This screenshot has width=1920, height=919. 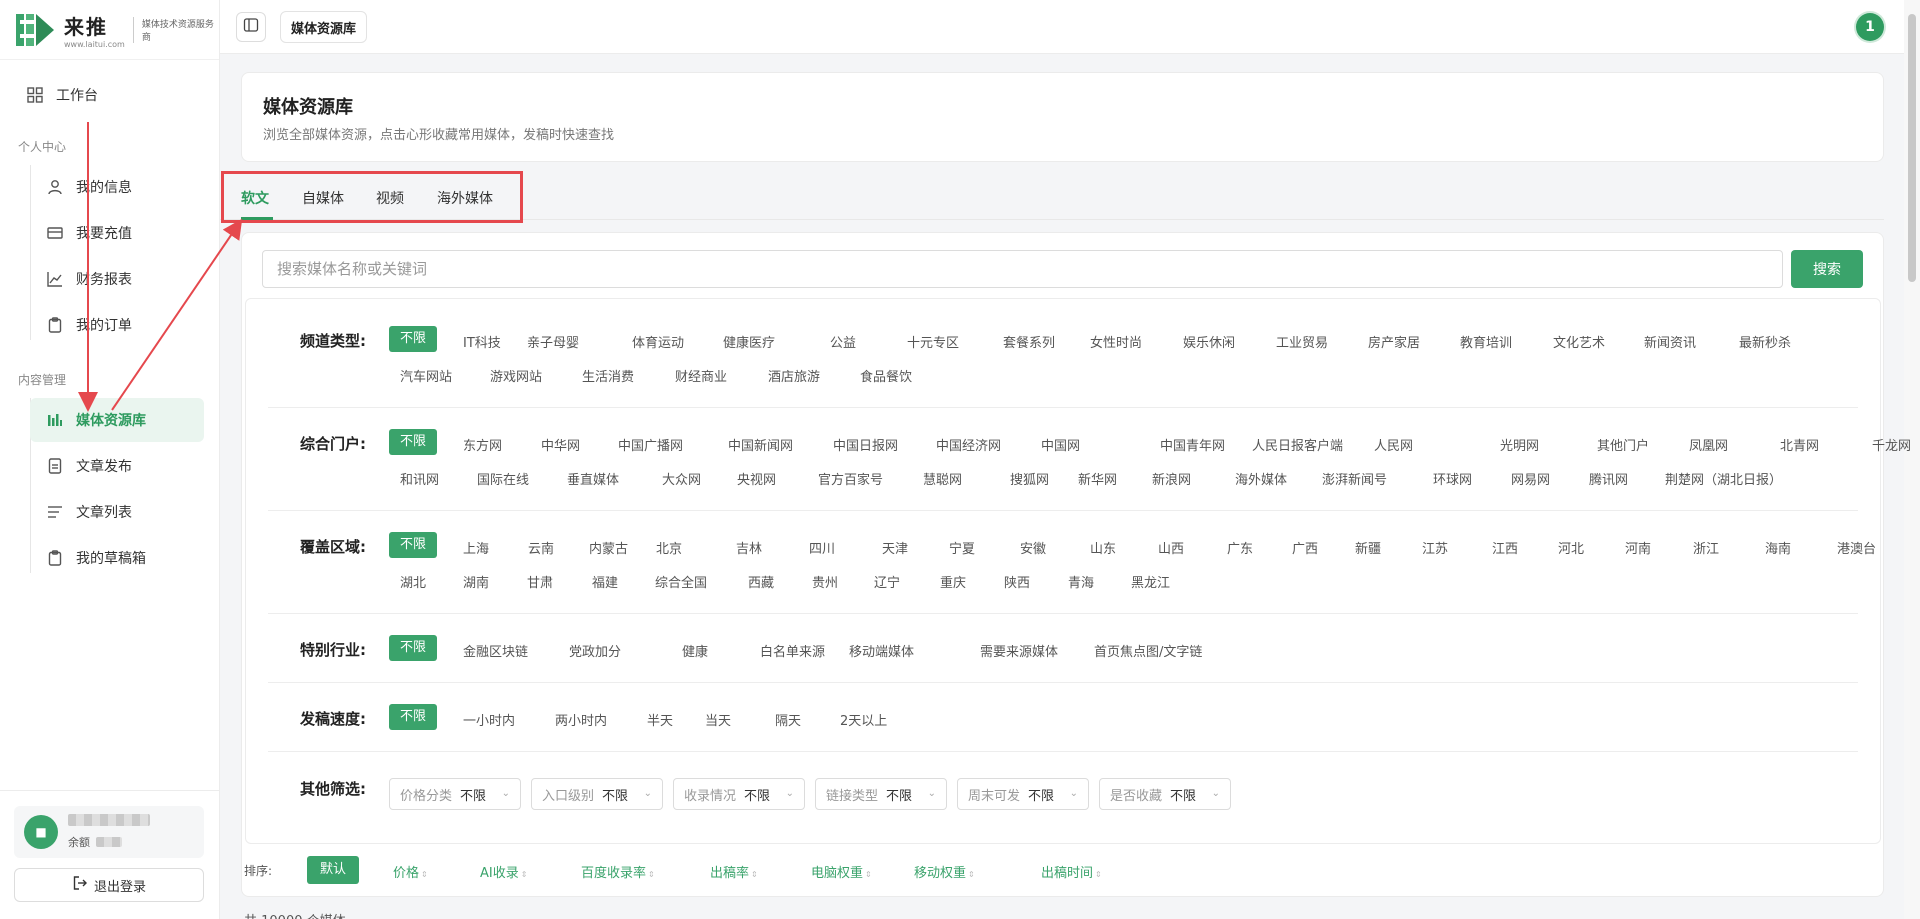 What do you see at coordinates (1912, 459) in the screenshot?
I see `scrollbar` at bounding box center [1912, 459].